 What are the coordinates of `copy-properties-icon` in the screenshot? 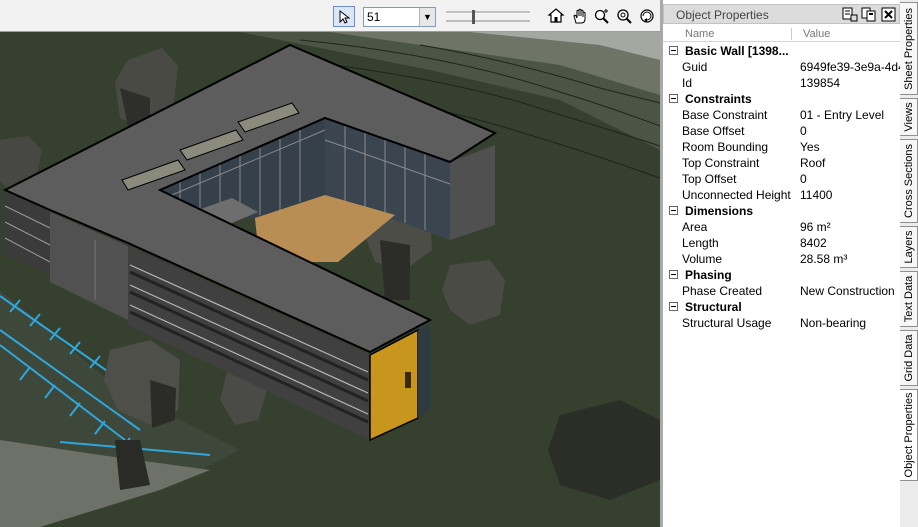 It's located at (869, 14).